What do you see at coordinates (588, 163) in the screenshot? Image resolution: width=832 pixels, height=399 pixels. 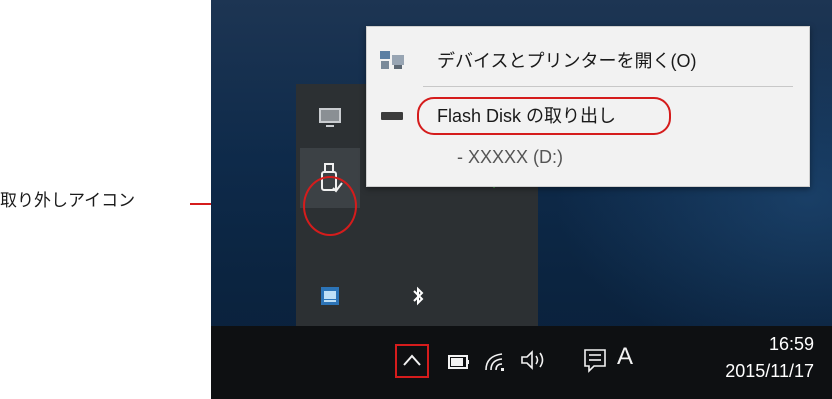 I see `menu-item-drive-entry: - XXXXX (D:)` at bounding box center [588, 163].